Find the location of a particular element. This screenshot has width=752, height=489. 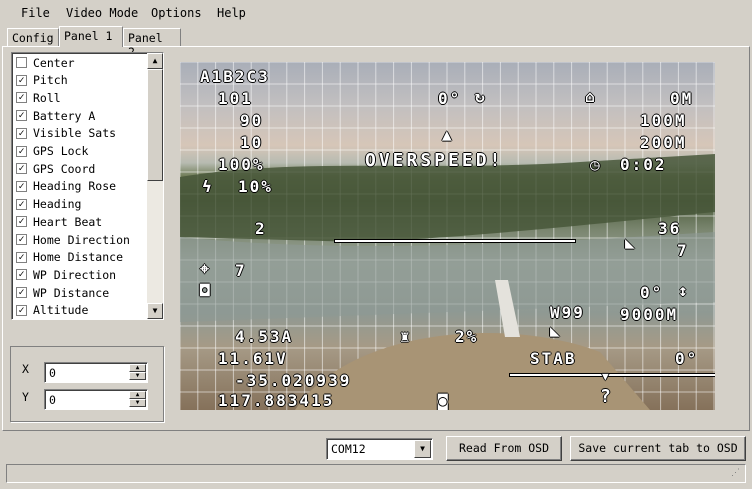

osd-wind-icon: ◣ is located at coordinates (631, 242).